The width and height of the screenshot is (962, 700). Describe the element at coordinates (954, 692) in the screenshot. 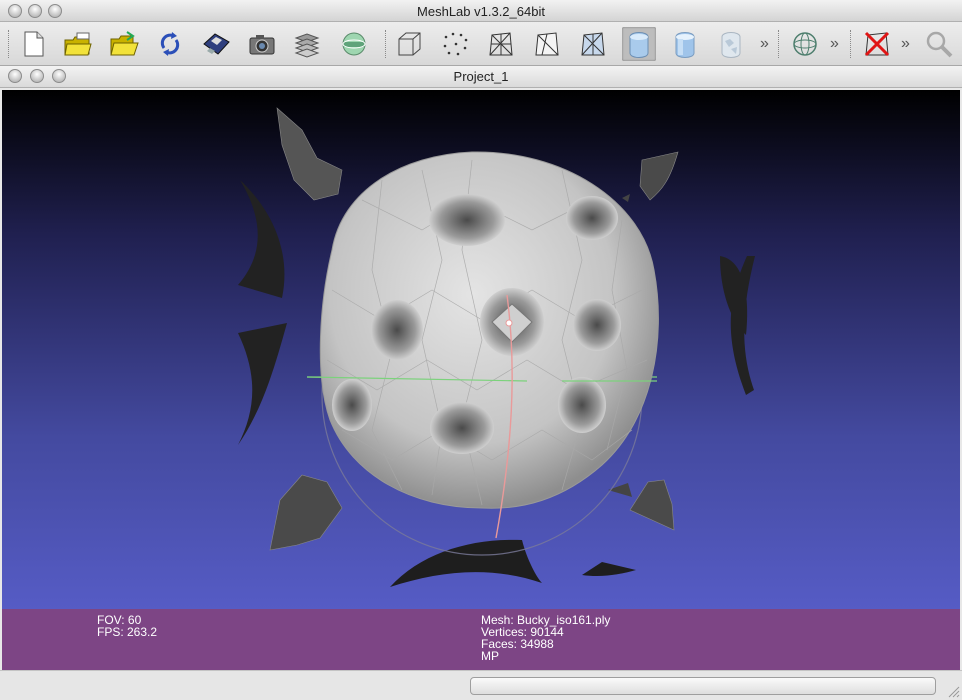

I see `resize-grip-icon` at that location.